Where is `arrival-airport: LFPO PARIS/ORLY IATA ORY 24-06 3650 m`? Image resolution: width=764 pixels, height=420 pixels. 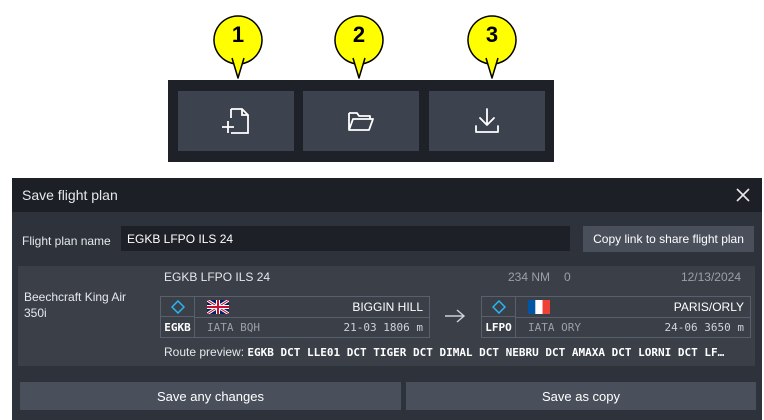
arrival-airport: LFPO PARIS/ORLY IATA ORY 24-06 3650 m is located at coordinates (616, 317).